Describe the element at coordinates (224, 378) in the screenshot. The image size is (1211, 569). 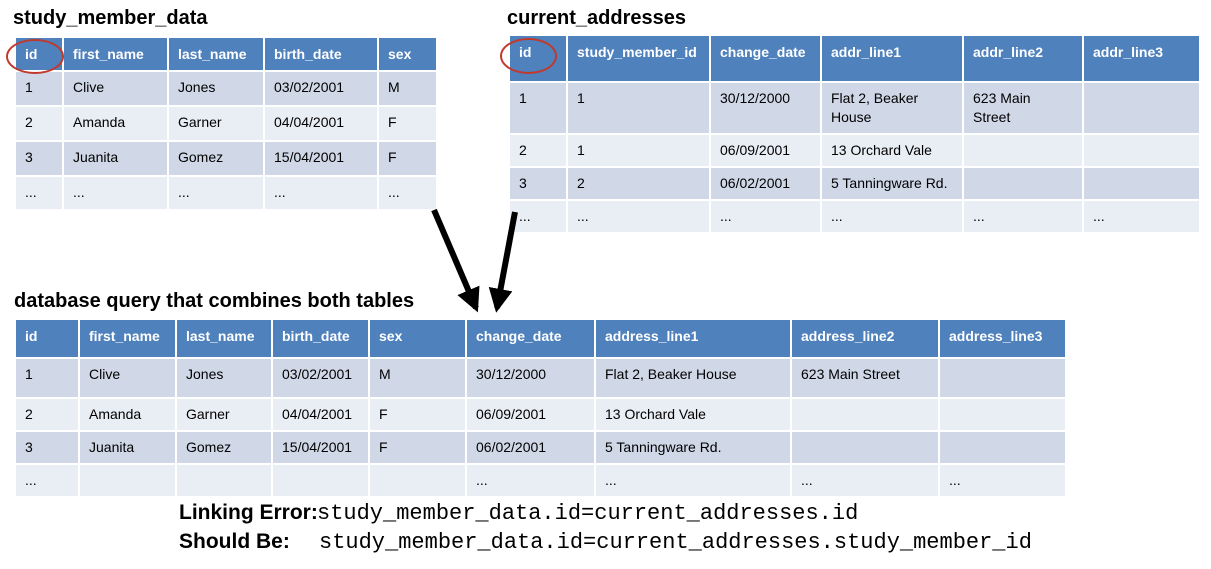
I see `table-cell: Jones` at that location.